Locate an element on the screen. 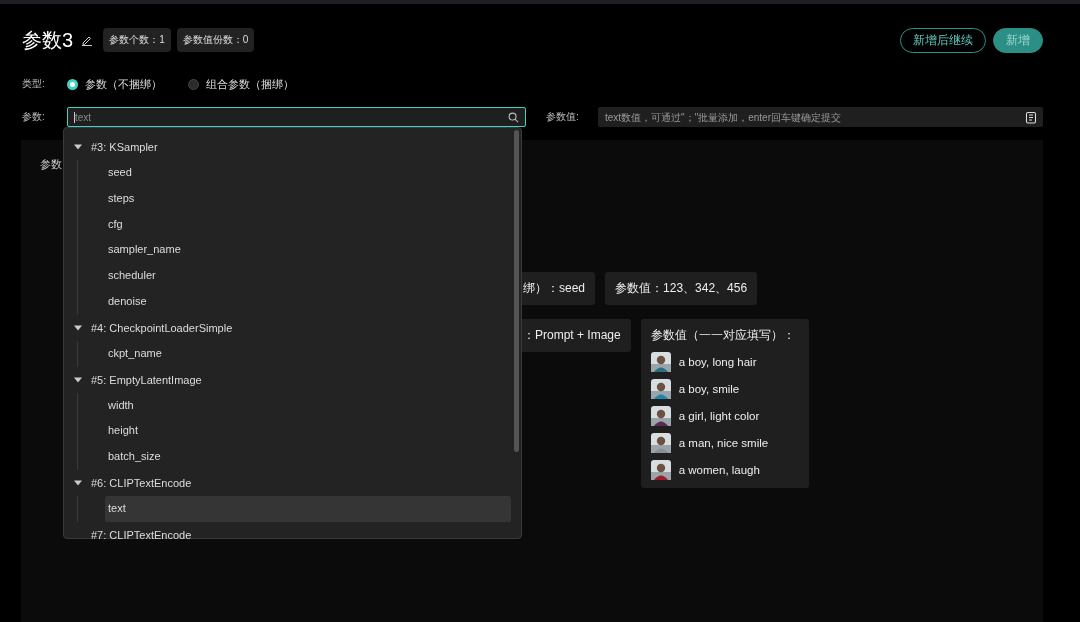  tree-item: text is located at coordinates (308, 508).